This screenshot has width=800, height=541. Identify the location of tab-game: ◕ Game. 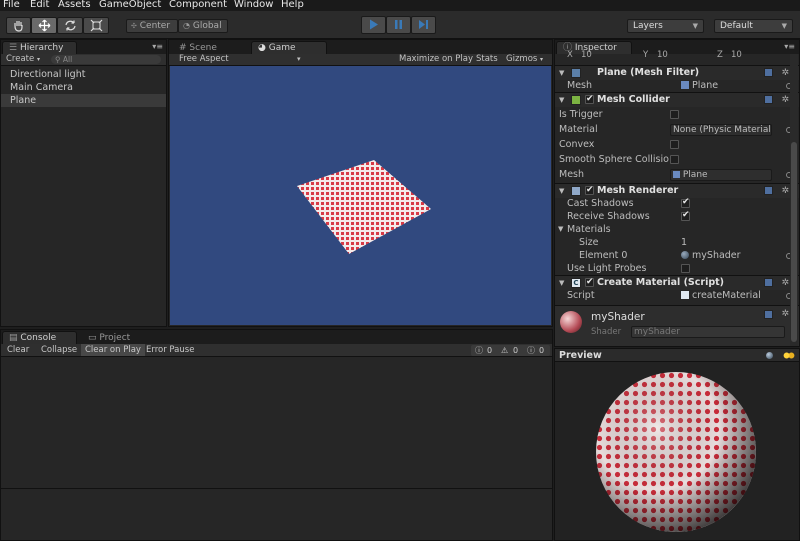
(289, 47).